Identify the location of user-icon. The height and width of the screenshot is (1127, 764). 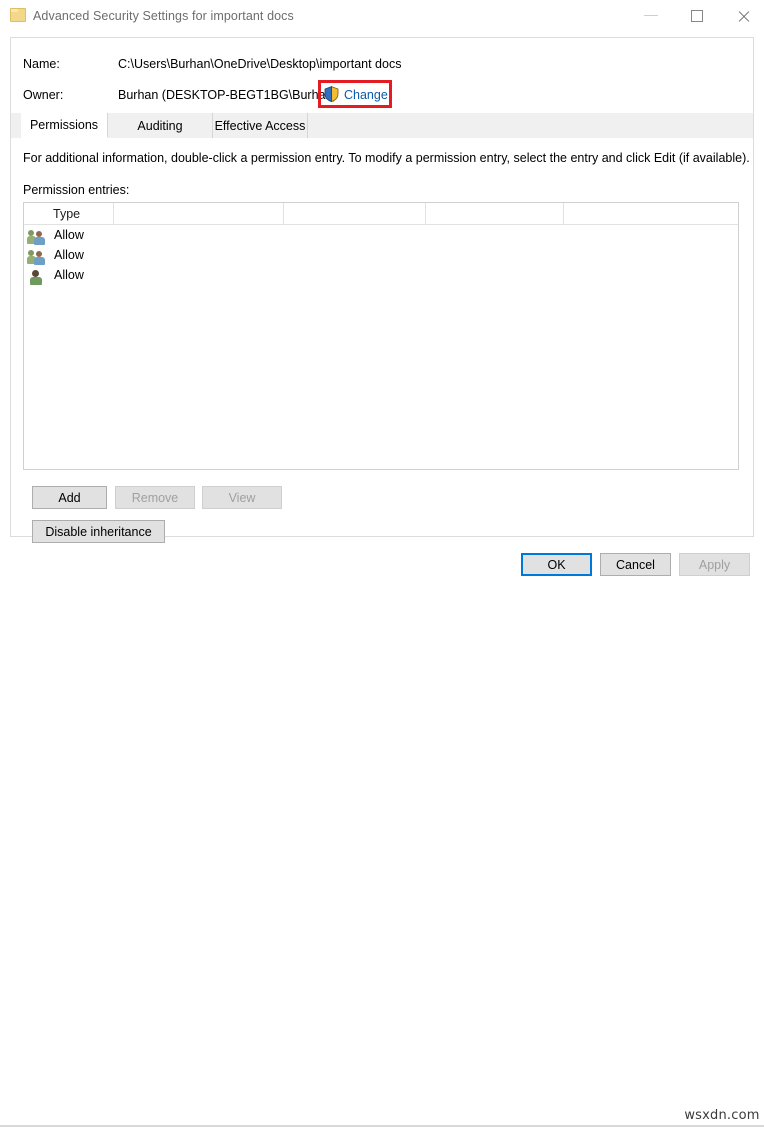
(37, 277).